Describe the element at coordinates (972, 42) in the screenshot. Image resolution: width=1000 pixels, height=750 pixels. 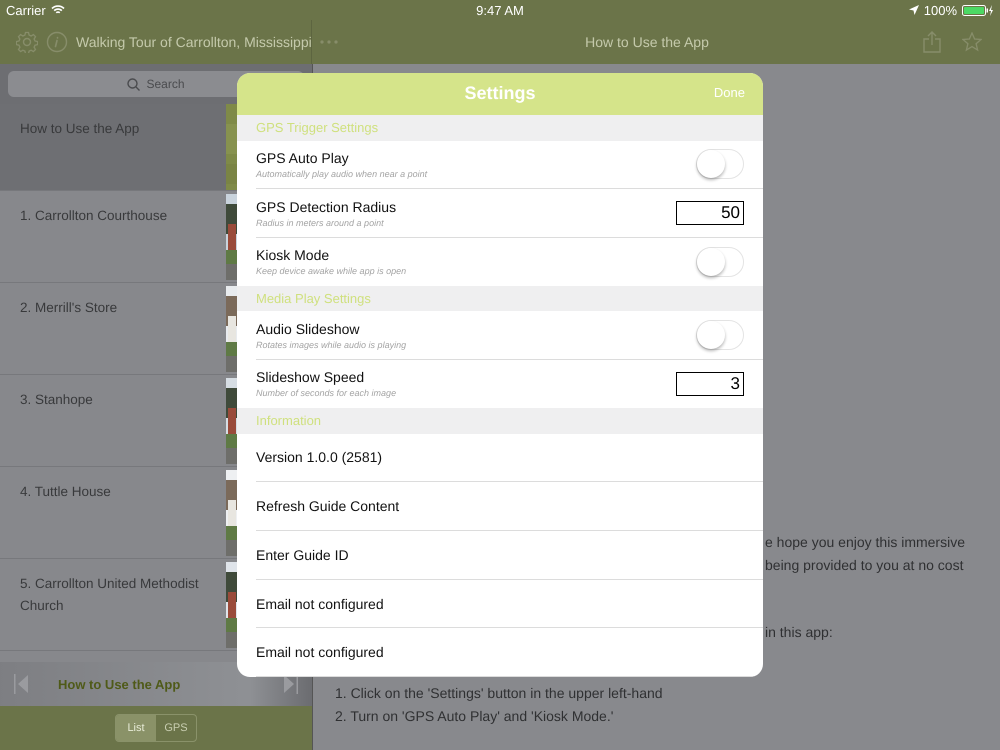
I see `star-icon` at that location.